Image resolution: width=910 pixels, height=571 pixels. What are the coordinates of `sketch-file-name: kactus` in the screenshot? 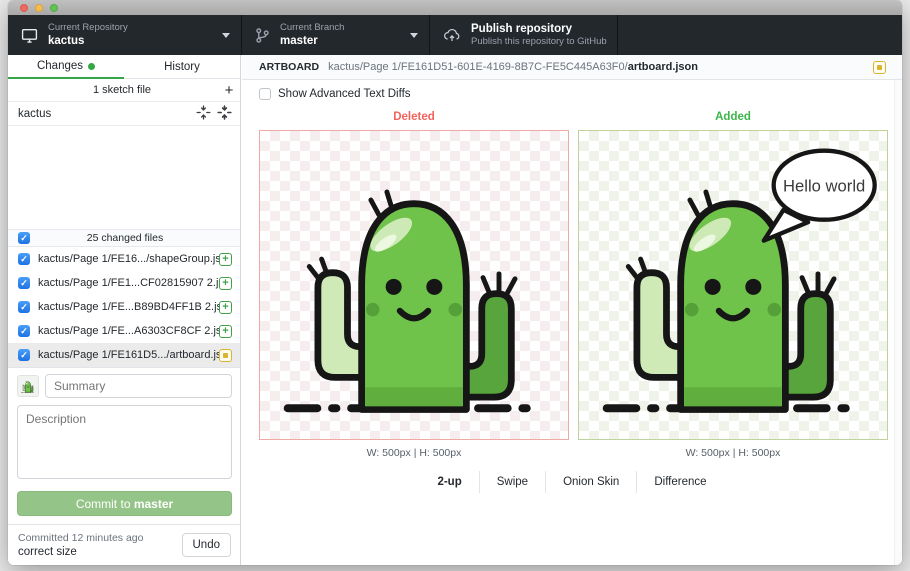 It's located at (35, 113).